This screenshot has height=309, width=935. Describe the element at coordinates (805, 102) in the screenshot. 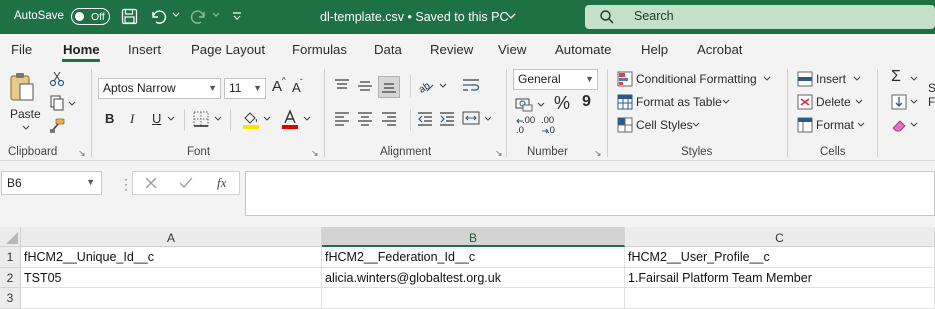

I see `delete-cells-icon` at that location.